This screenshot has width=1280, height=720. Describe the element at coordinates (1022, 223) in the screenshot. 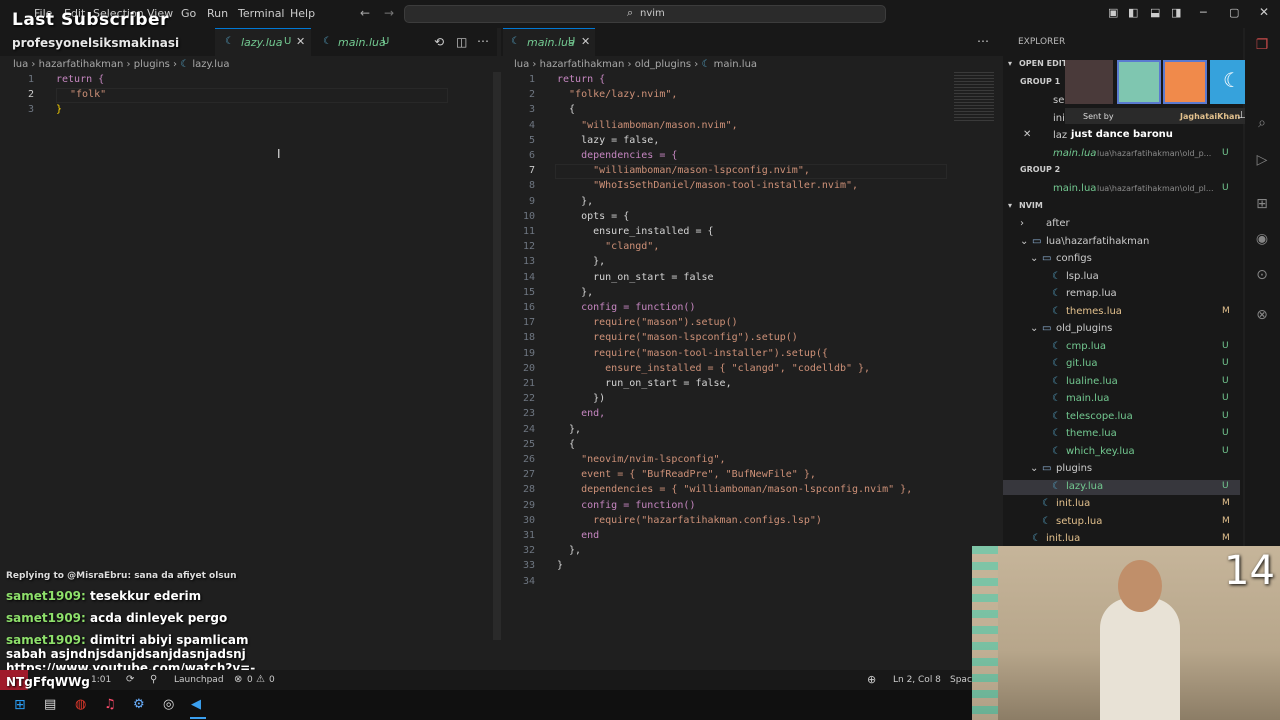

I see `chevron-icon: ›` at that location.